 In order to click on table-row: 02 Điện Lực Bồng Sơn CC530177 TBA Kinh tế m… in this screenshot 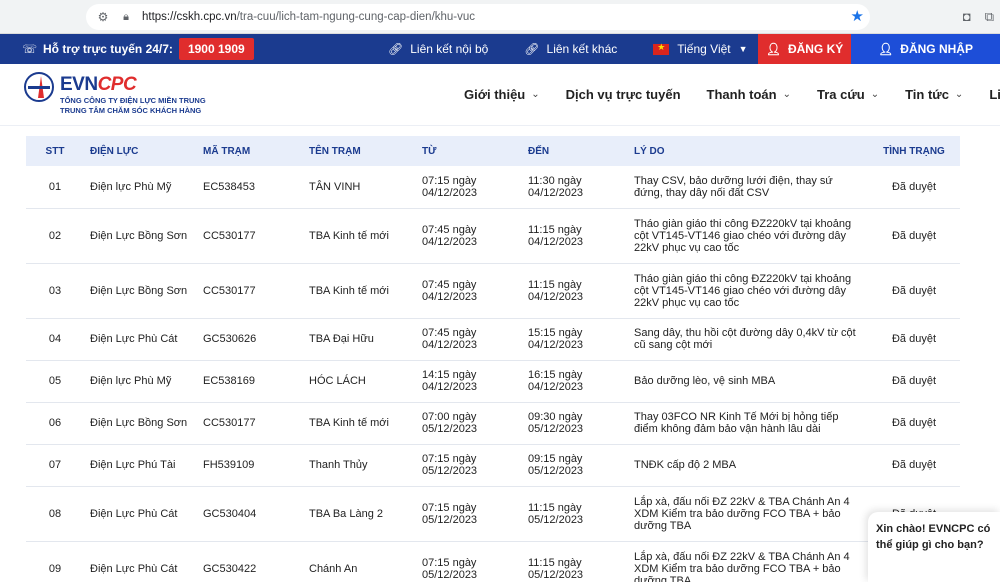, I will do `click(493, 236)`.